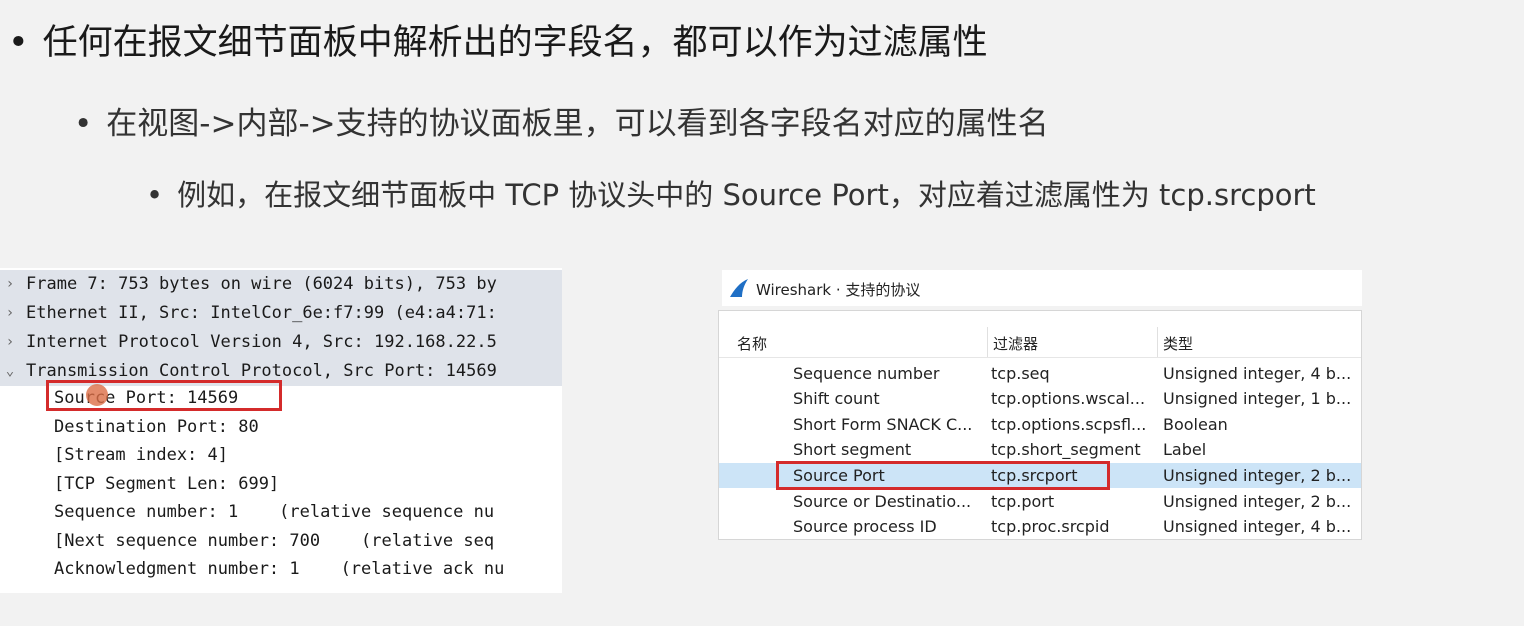 The image size is (1524, 626). I want to click on tree-child-text: [Stream index: 4], so click(141, 455).